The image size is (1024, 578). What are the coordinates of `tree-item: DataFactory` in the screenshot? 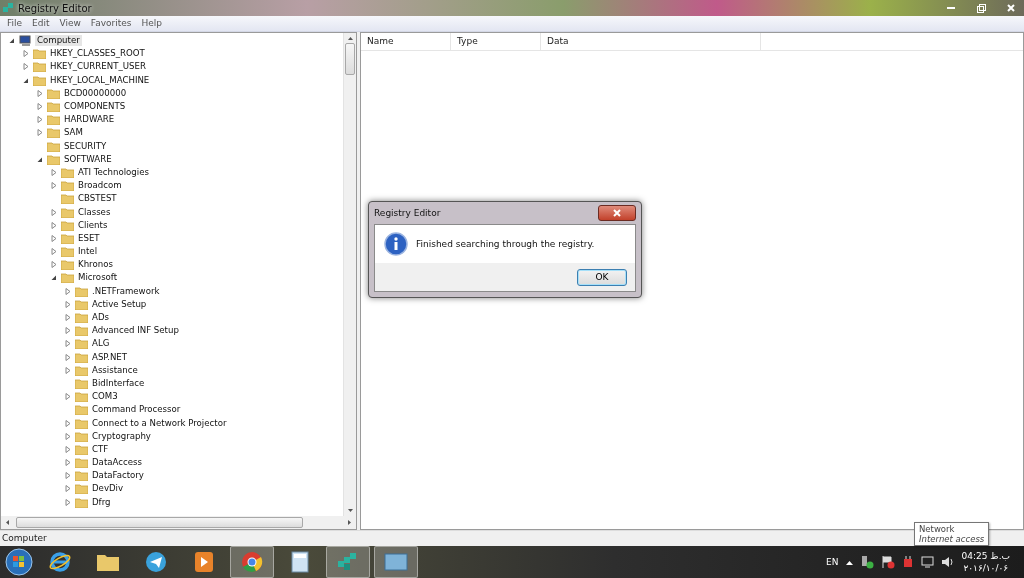 It's located at (118, 476).